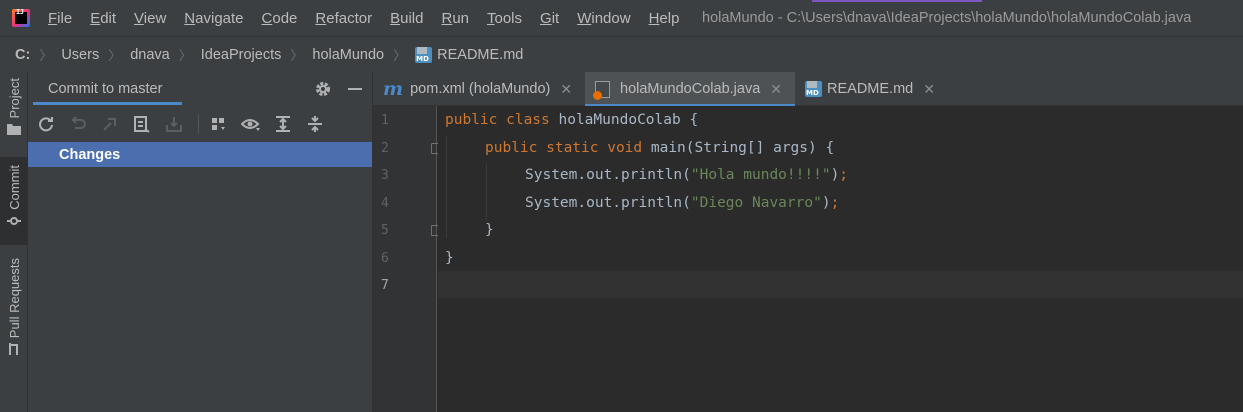 Image resolution: width=1243 pixels, height=412 pixels. I want to click on tab-readme-md: MD README.md ✕, so click(870, 89).